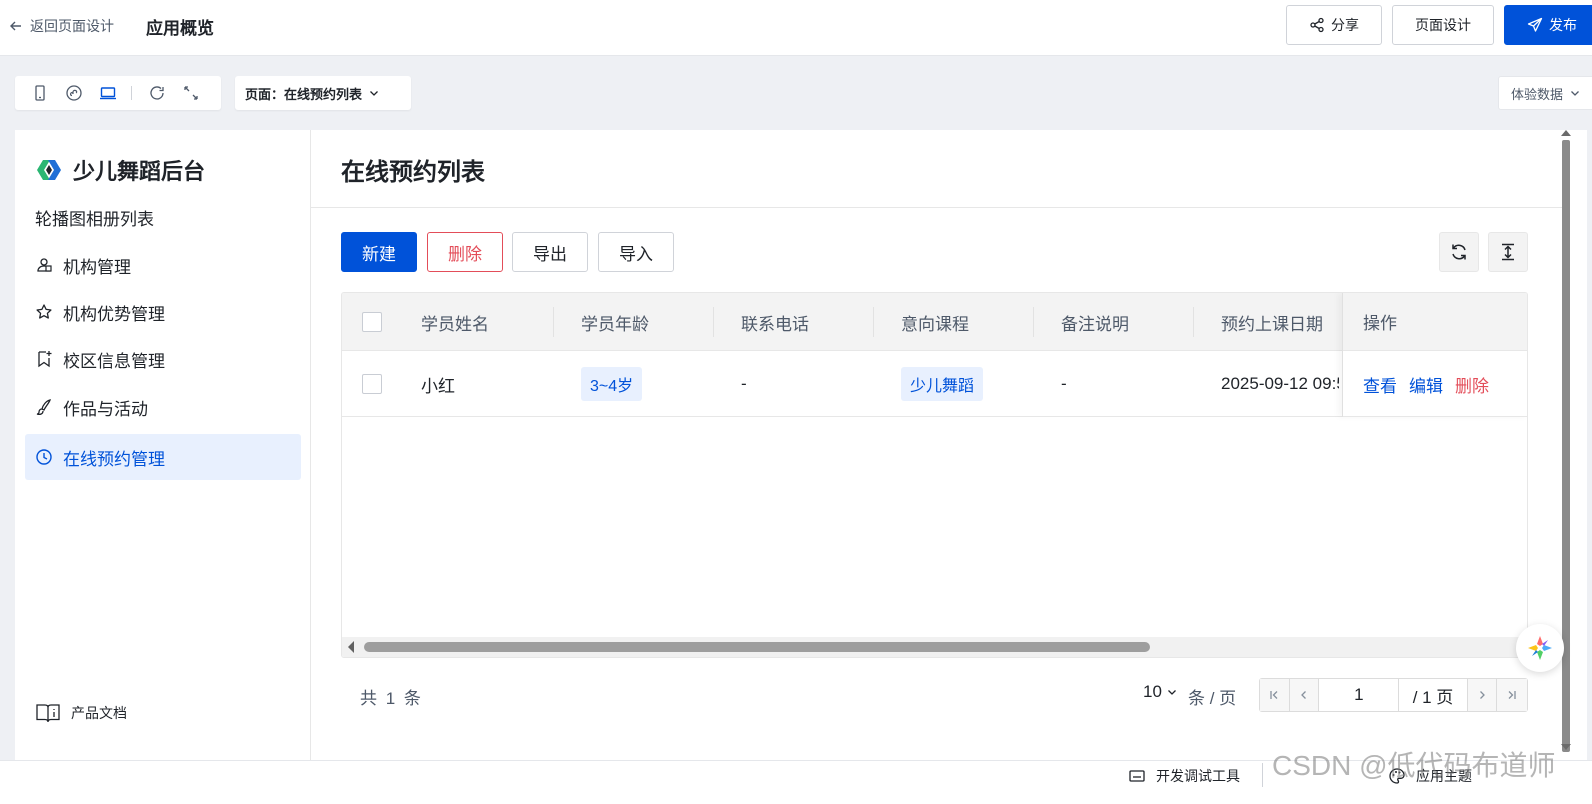  Describe the element at coordinates (1198, 776) in the screenshot. I see `dev-tools-label: 开发调试工具` at that location.